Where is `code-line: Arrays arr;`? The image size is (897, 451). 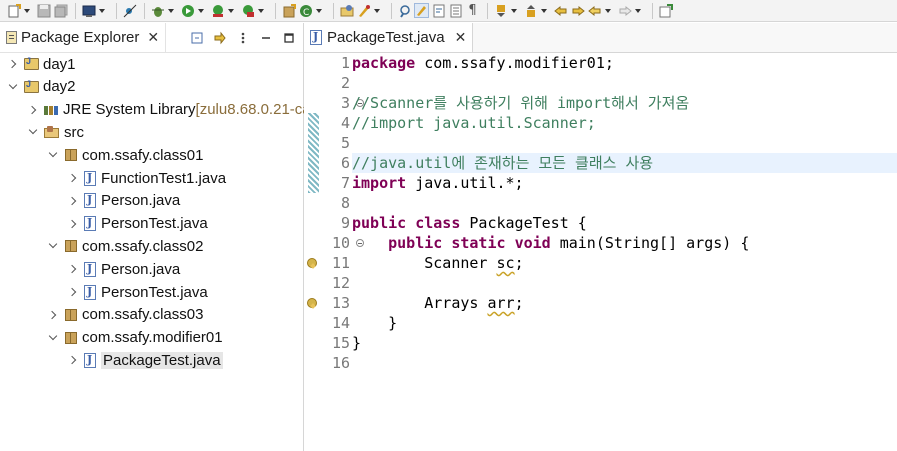
code-line: Arrays arr; is located at coordinates (624, 303).